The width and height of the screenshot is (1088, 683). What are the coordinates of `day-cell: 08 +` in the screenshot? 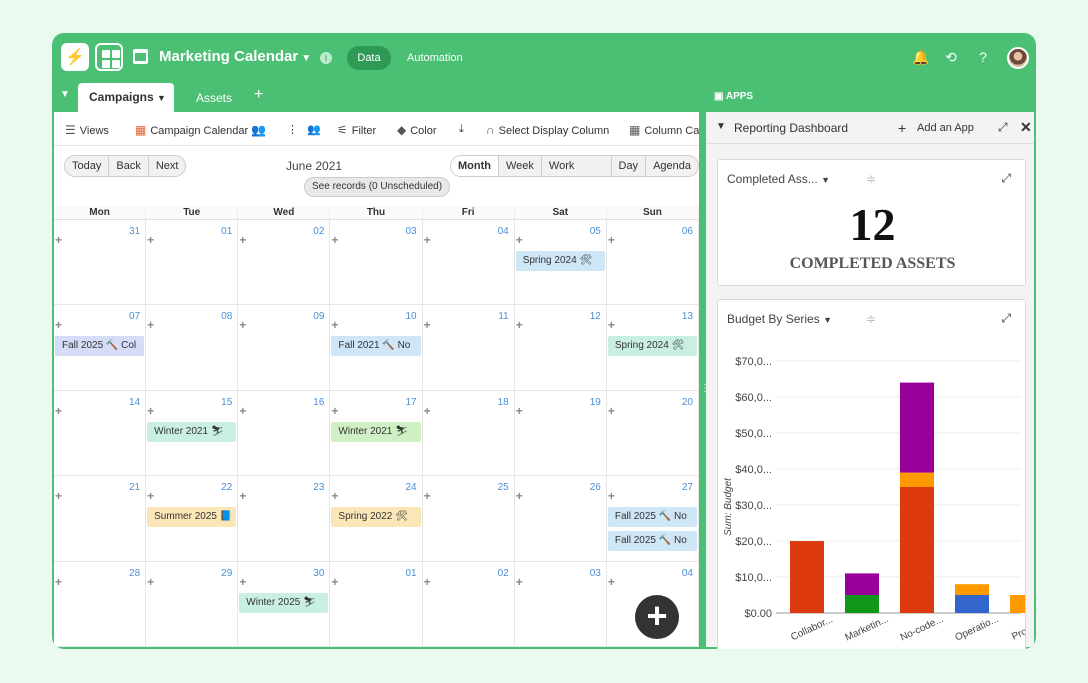 It's located at (192, 348).